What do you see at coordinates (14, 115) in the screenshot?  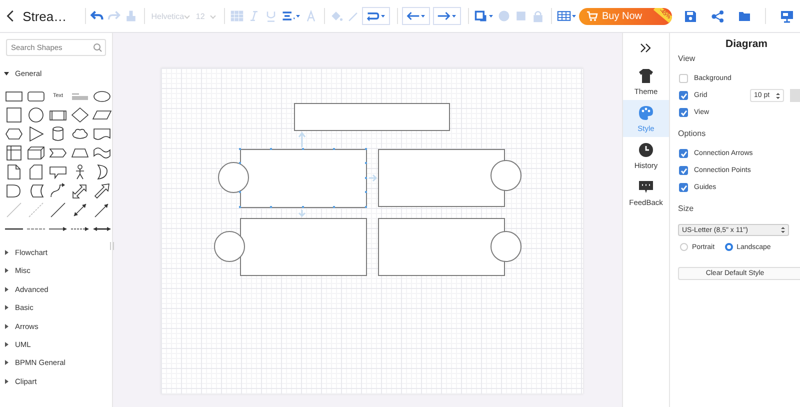 I see `square-icon` at bounding box center [14, 115].